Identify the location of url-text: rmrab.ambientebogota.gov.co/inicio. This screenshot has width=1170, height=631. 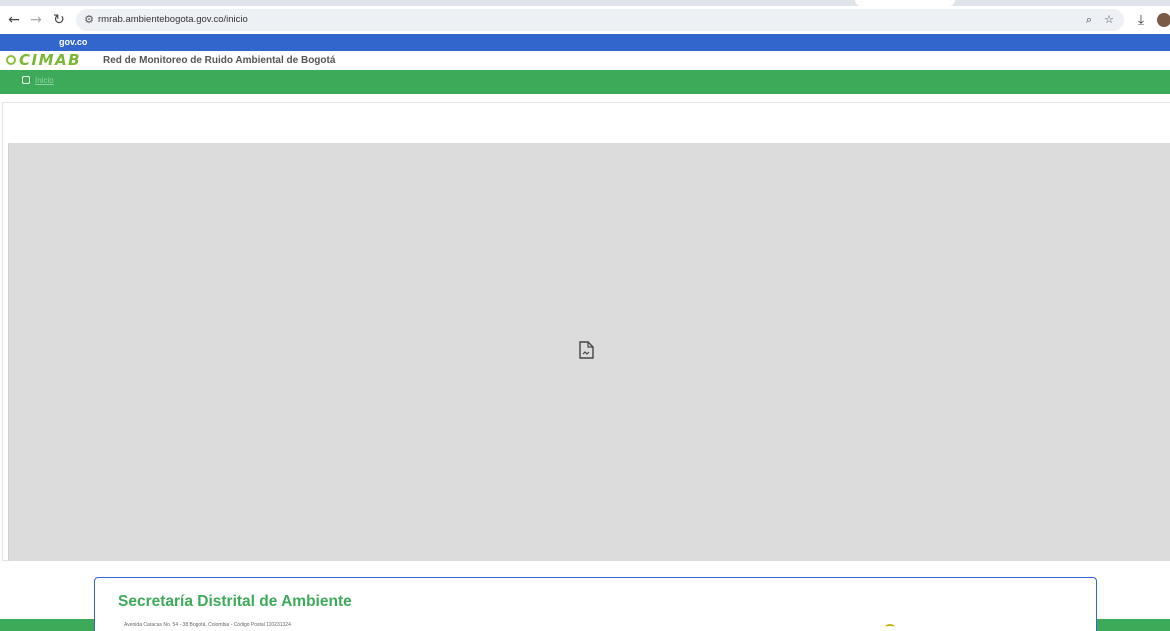
(173, 20).